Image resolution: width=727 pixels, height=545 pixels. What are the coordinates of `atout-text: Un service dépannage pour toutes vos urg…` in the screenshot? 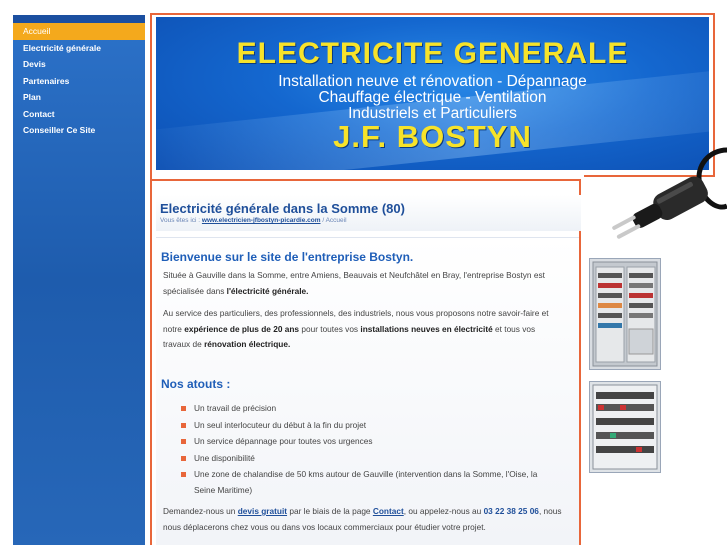 It's located at (283, 441).